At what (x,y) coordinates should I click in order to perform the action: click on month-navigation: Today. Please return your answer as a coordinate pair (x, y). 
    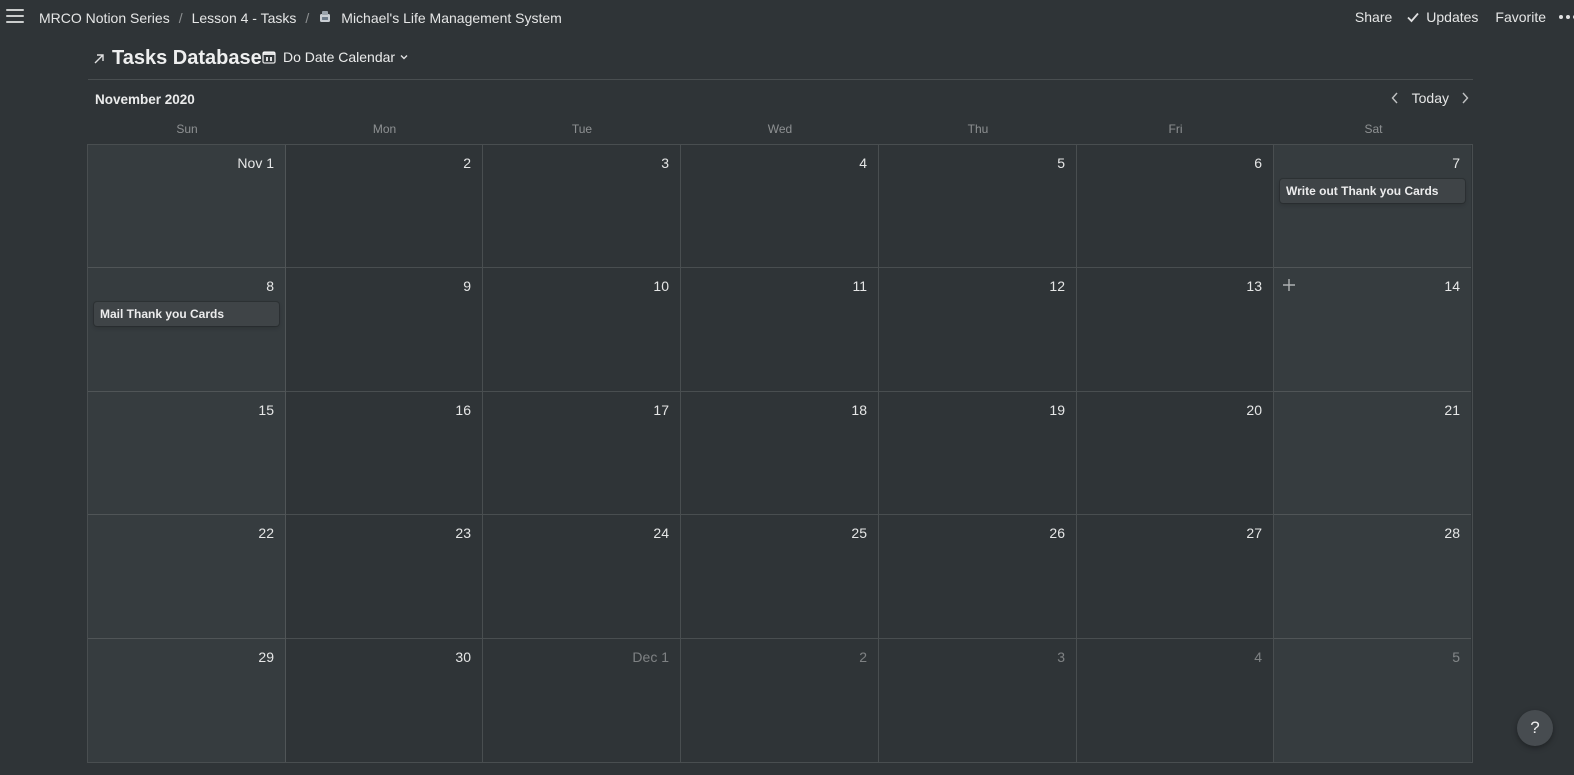
    Looking at the image, I should click on (1430, 98).